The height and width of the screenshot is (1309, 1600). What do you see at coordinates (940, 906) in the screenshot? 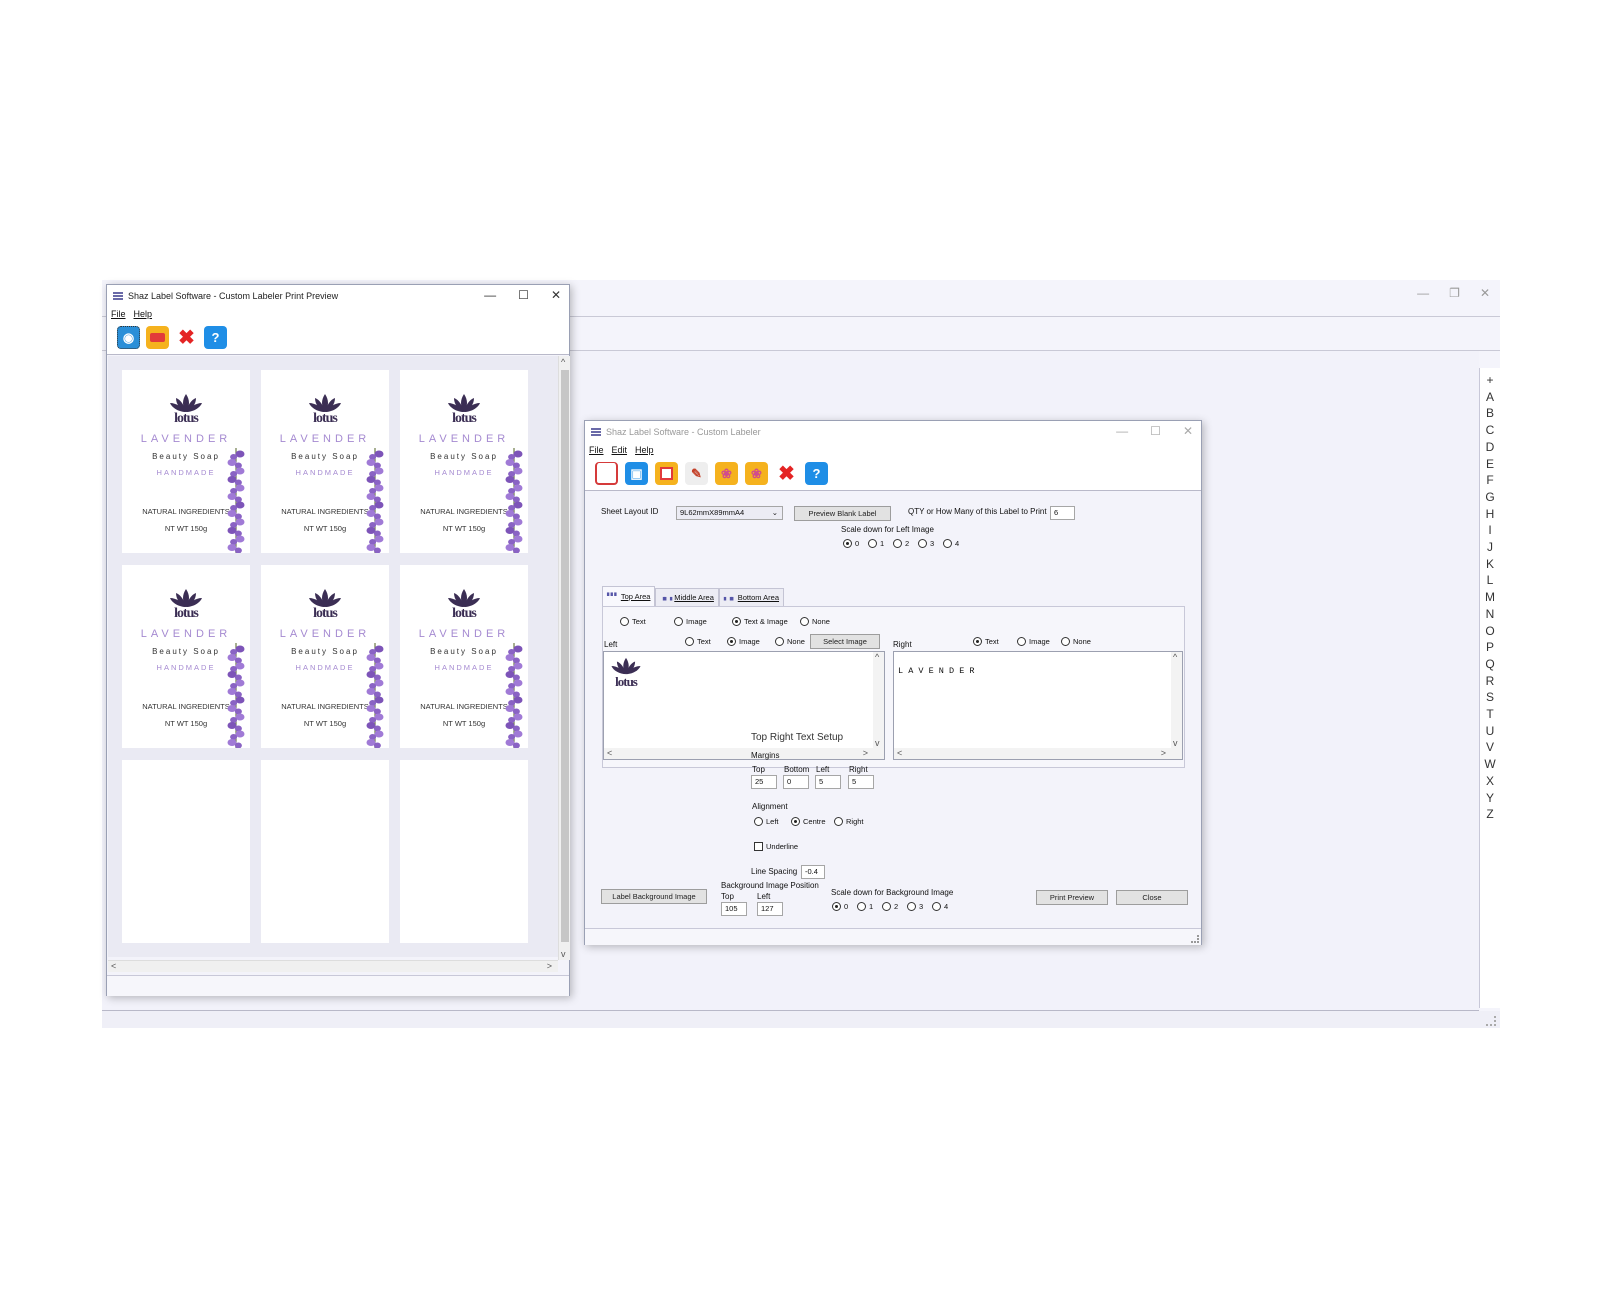
I see `bg-scale-radio: 4` at bounding box center [940, 906].